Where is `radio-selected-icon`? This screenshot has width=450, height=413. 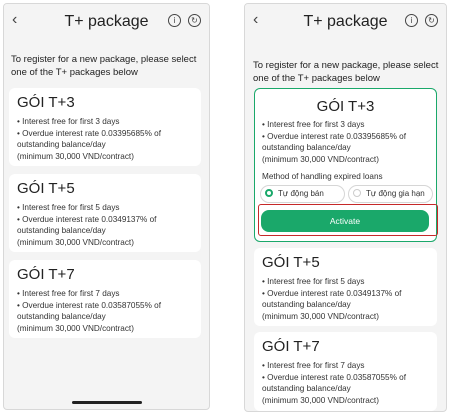
radio-selected-icon is located at coordinates (269, 193).